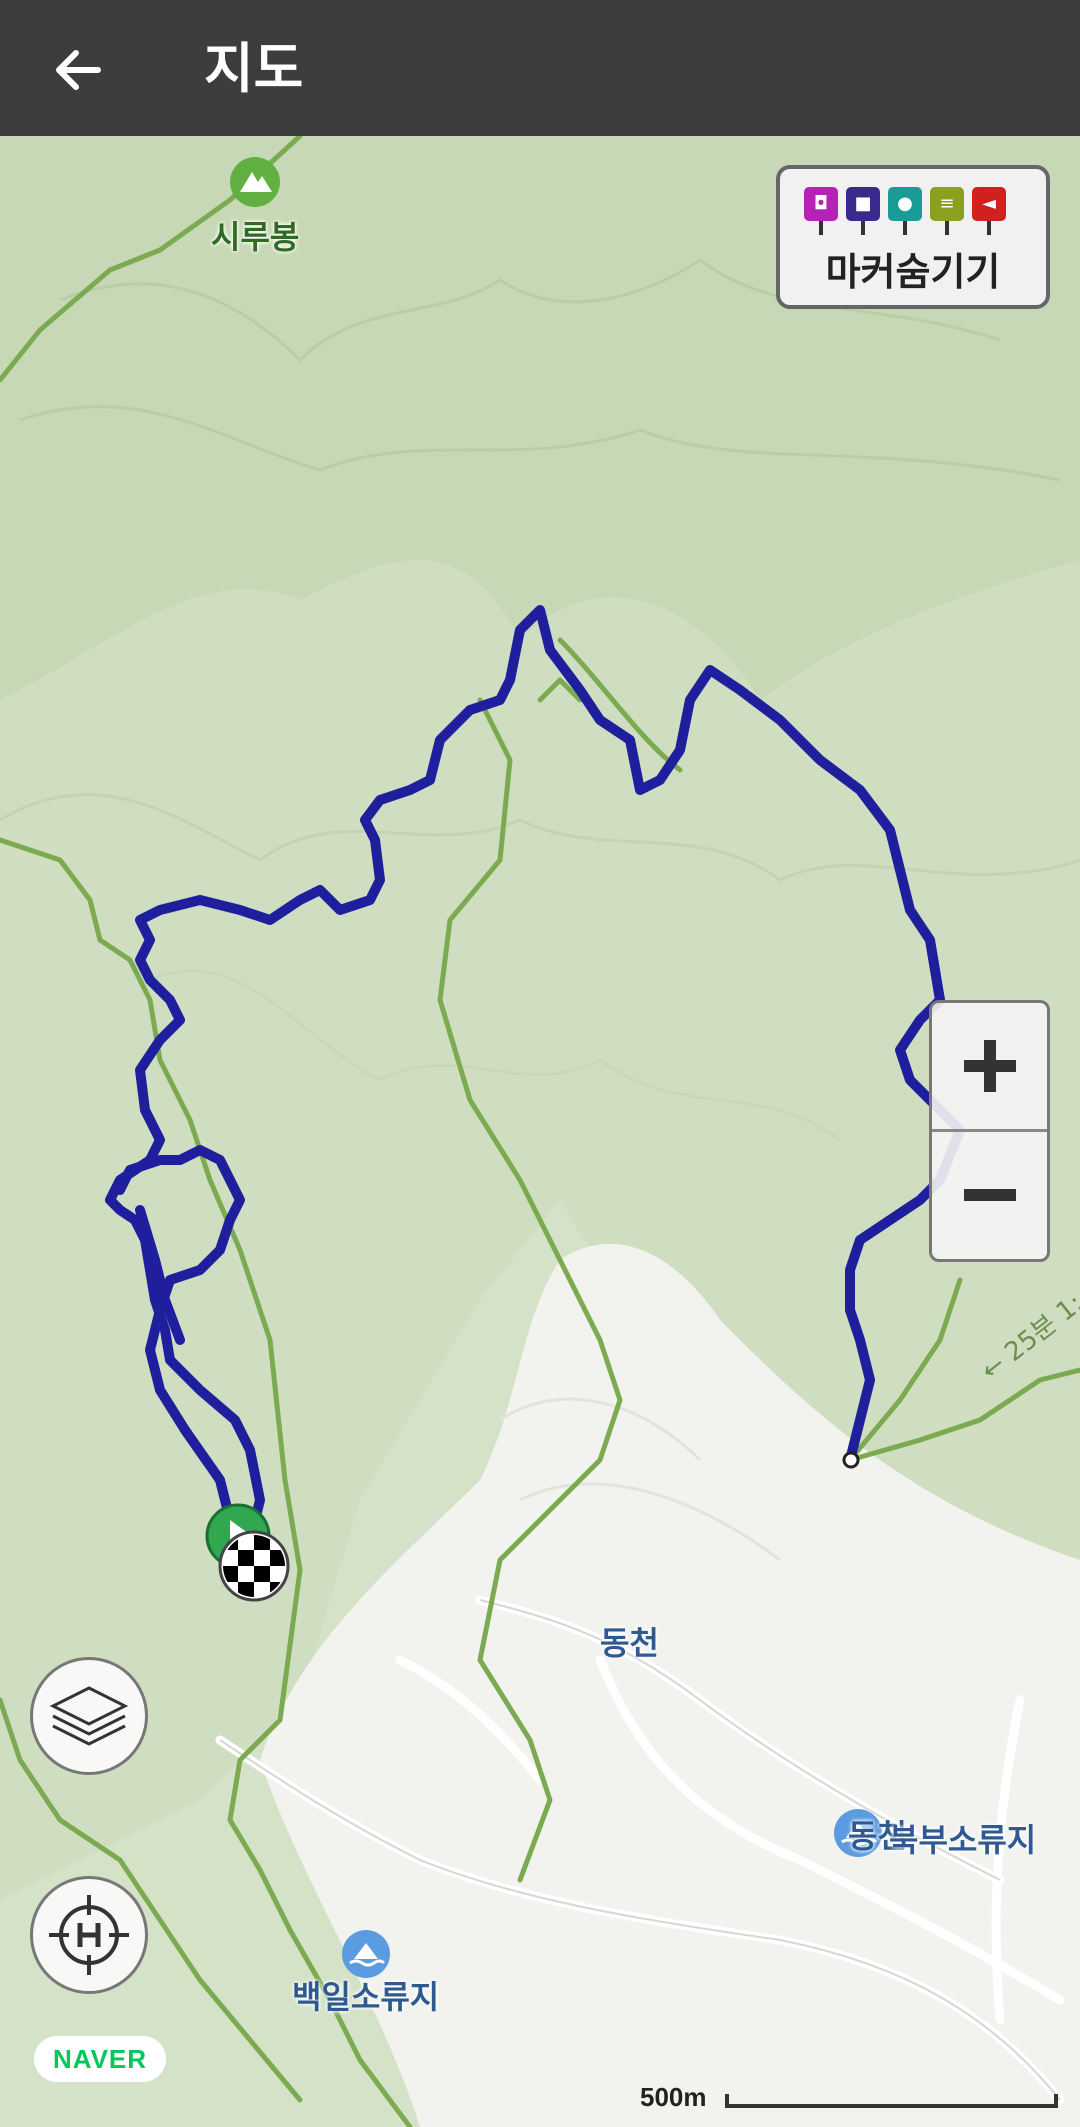 The width and height of the screenshot is (1080, 2127). Describe the element at coordinates (254, 68) in the screenshot. I see `page-title: 지도` at that location.